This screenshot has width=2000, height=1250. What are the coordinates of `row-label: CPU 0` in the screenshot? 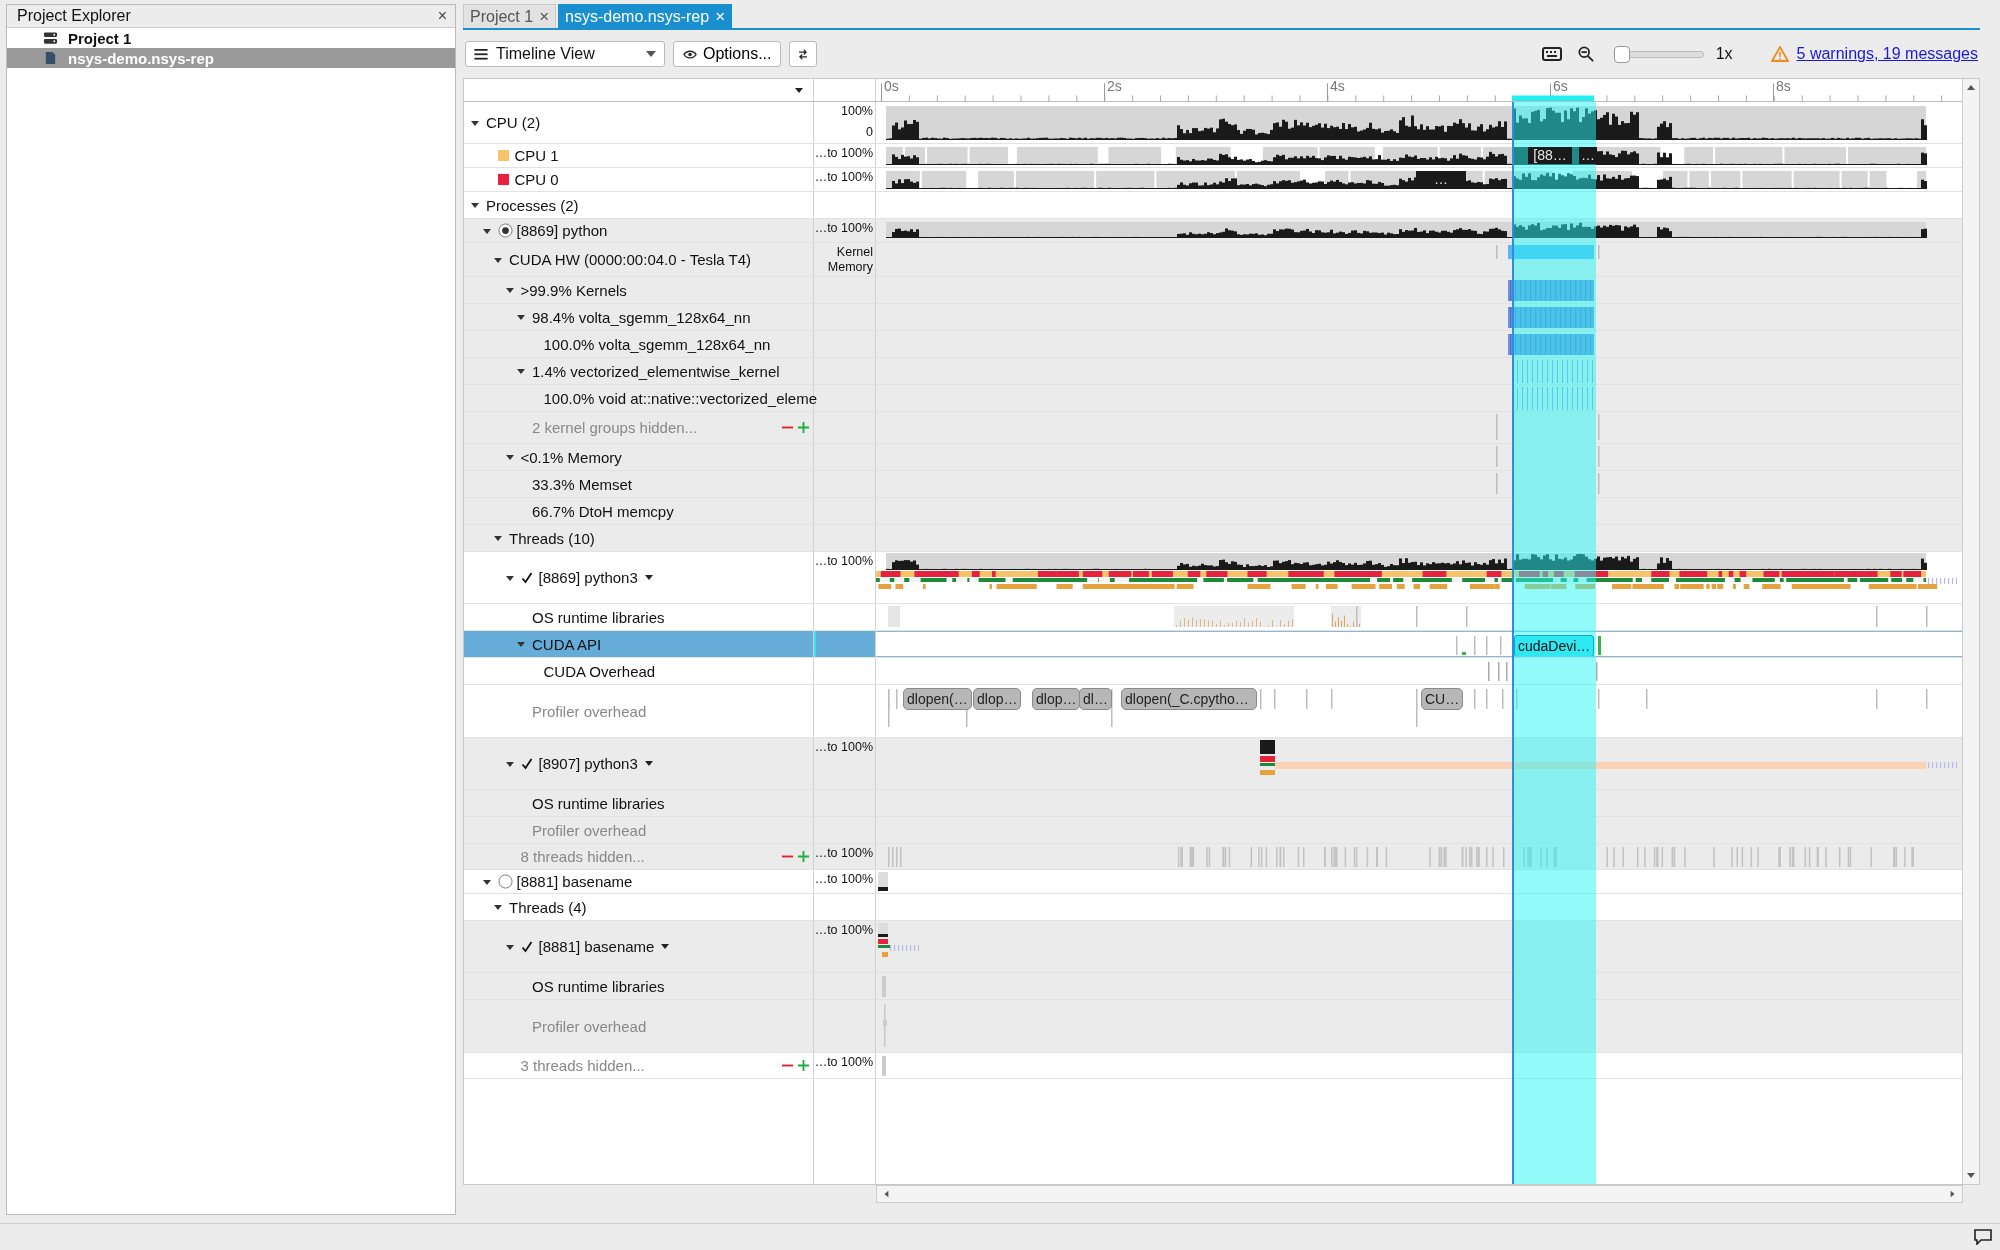 It's located at (536, 179).